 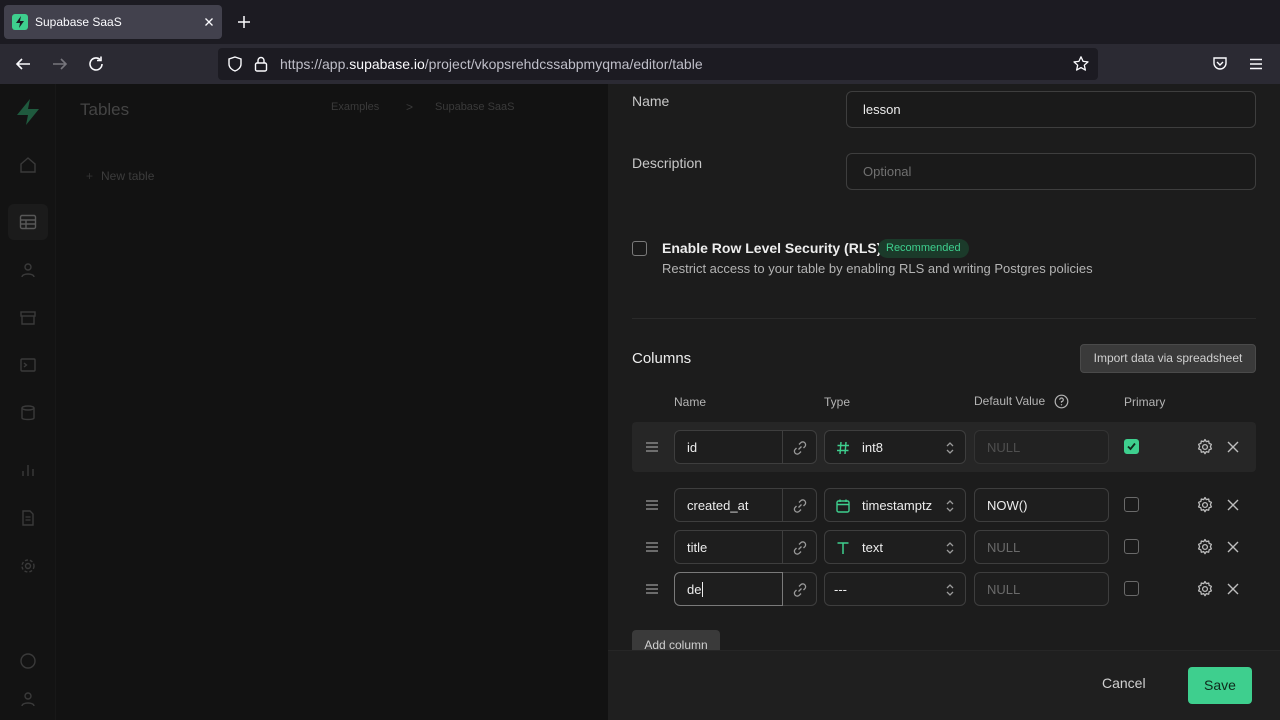 What do you see at coordinates (667, 163) in the screenshot?
I see `description-label: Description` at bounding box center [667, 163].